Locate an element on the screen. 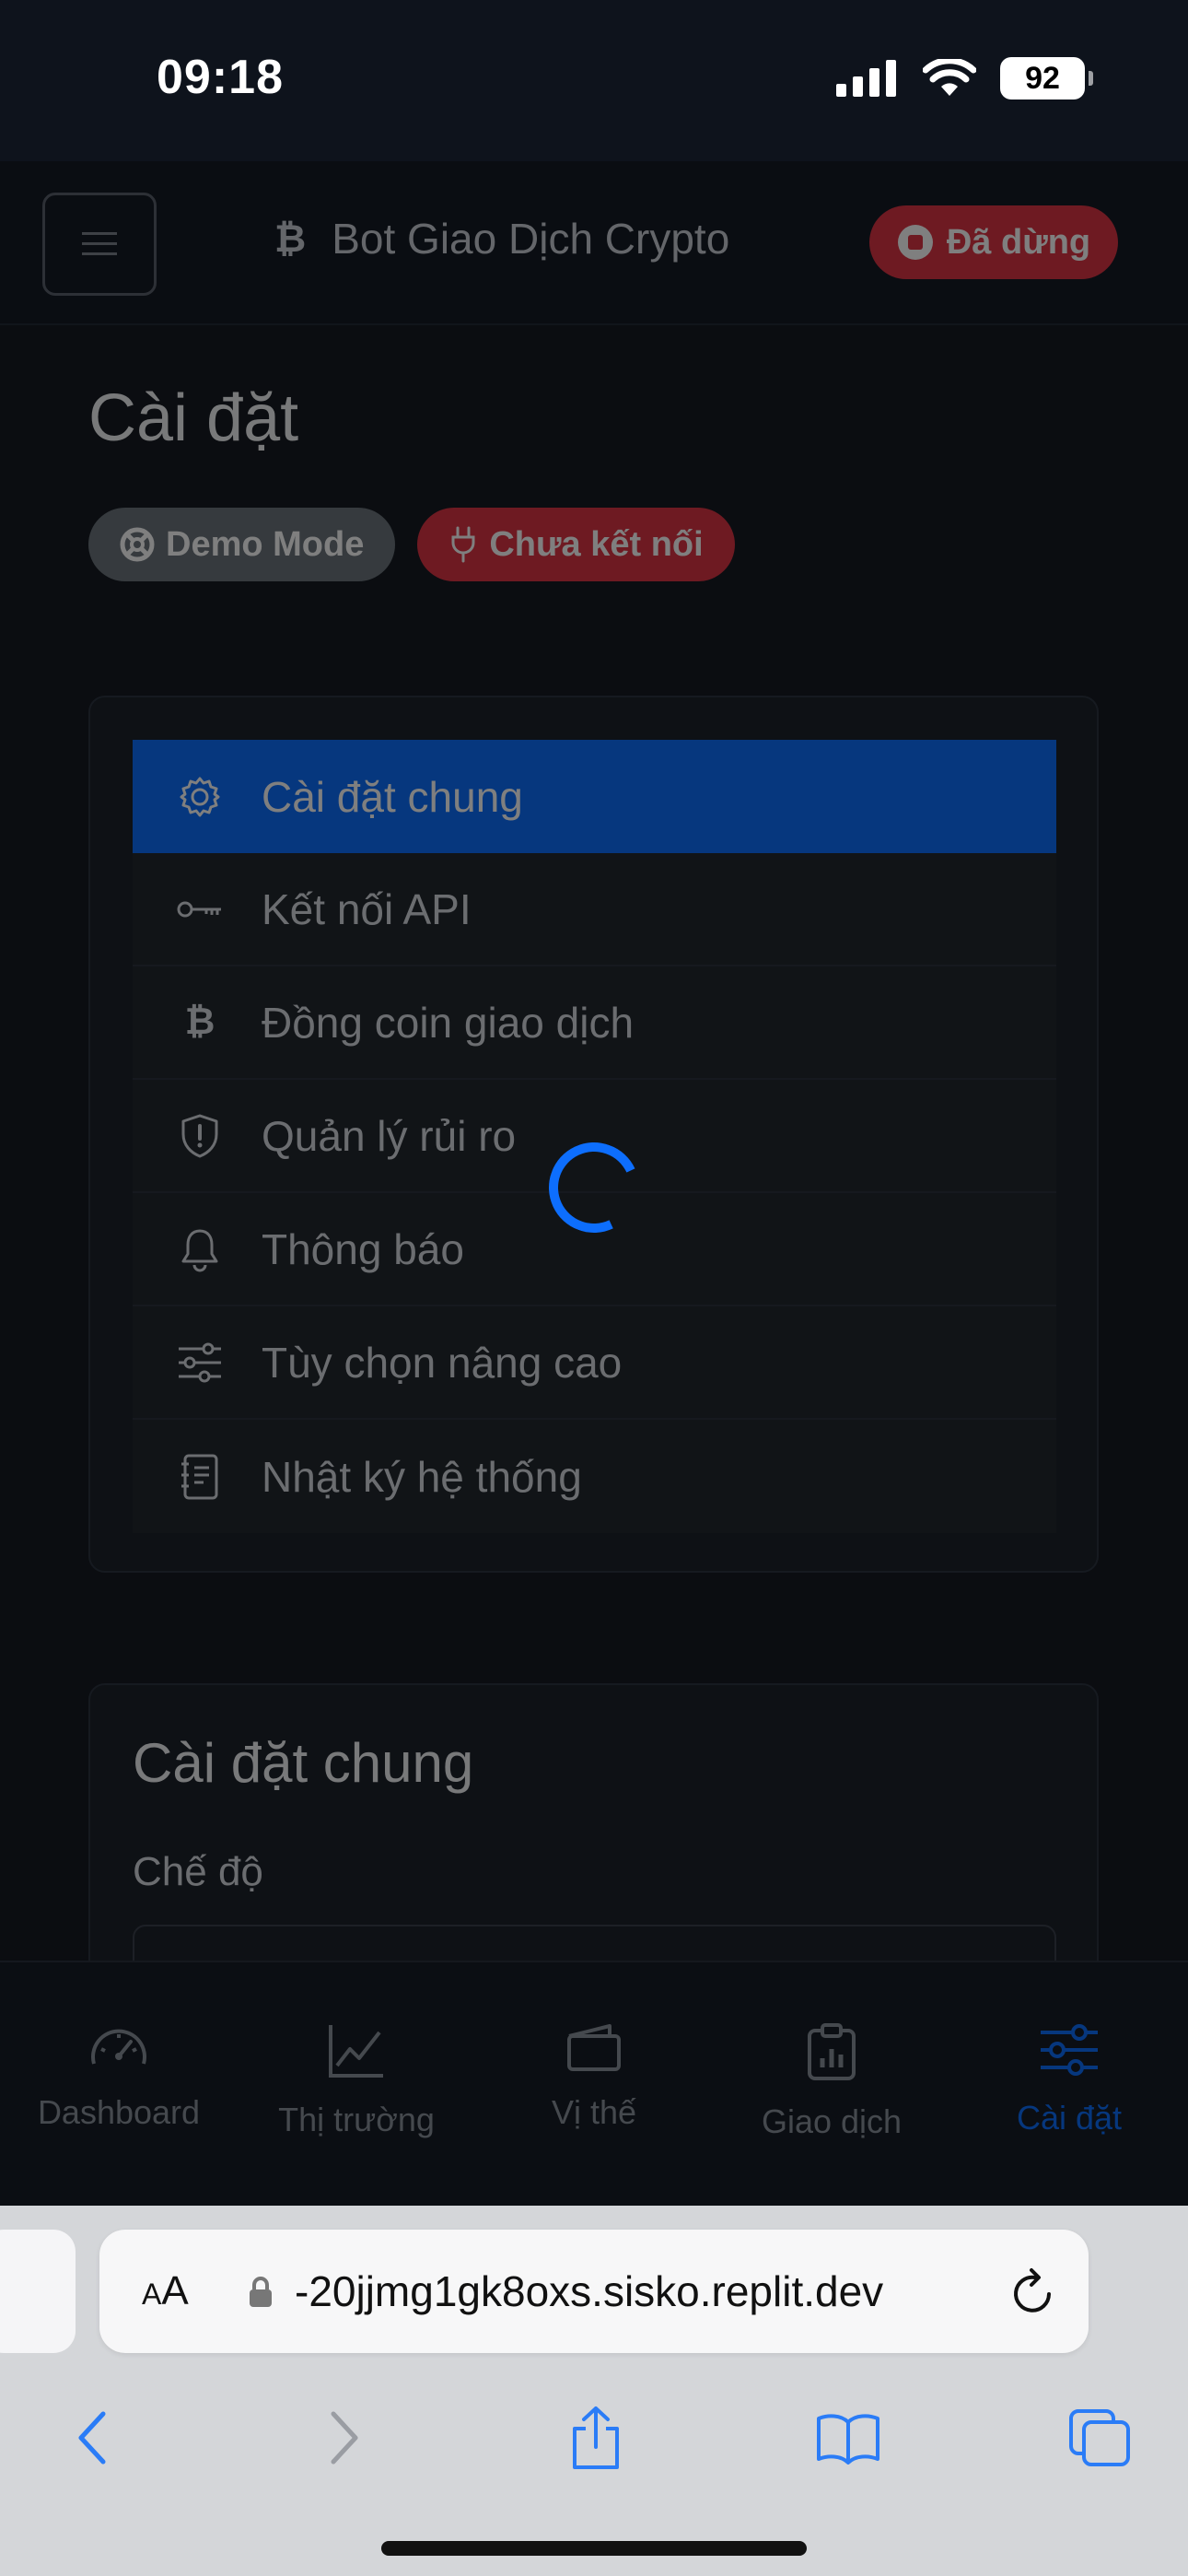  address-bar: AA -20jjmg1gk8oxs.sisko.replit.dev is located at coordinates (594, 2291).